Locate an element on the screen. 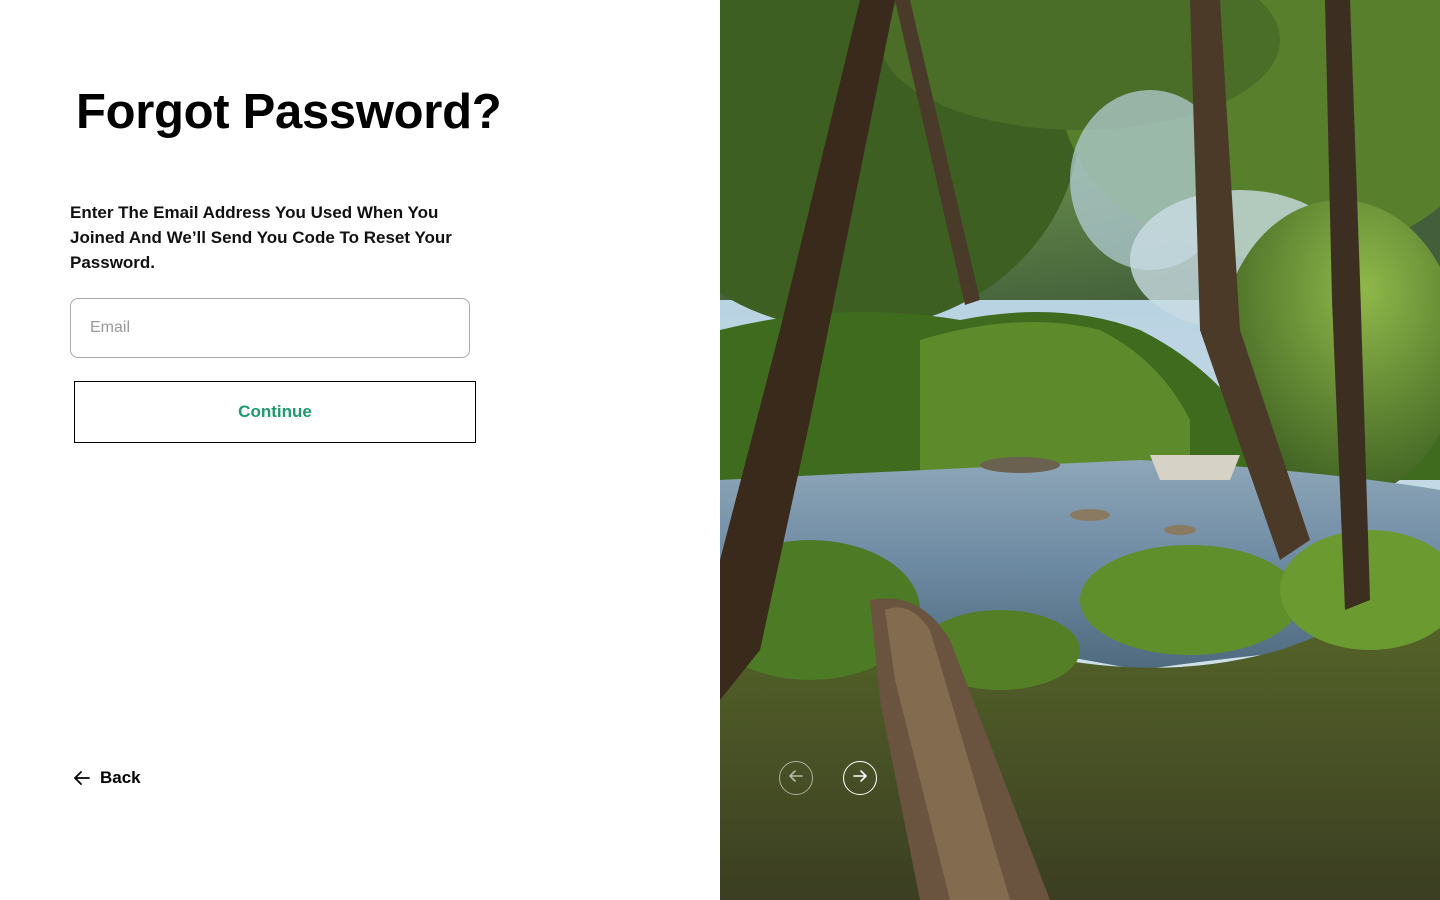 This screenshot has height=900, width=1440. back-link: Back is located at coordinates (106, 778).